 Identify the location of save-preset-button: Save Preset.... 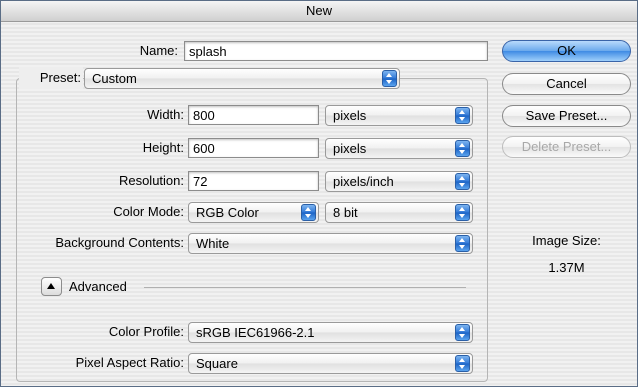
(566, 116).